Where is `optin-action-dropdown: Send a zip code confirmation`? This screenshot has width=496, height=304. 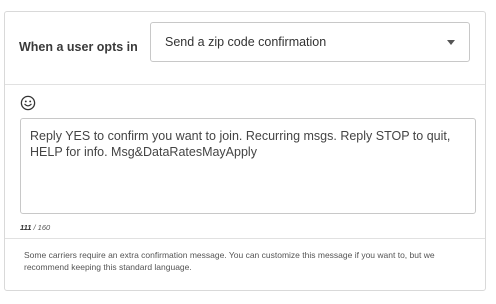
optin-action-dropdown: Send a zip code confirmation is located at coordinates (310, 42).